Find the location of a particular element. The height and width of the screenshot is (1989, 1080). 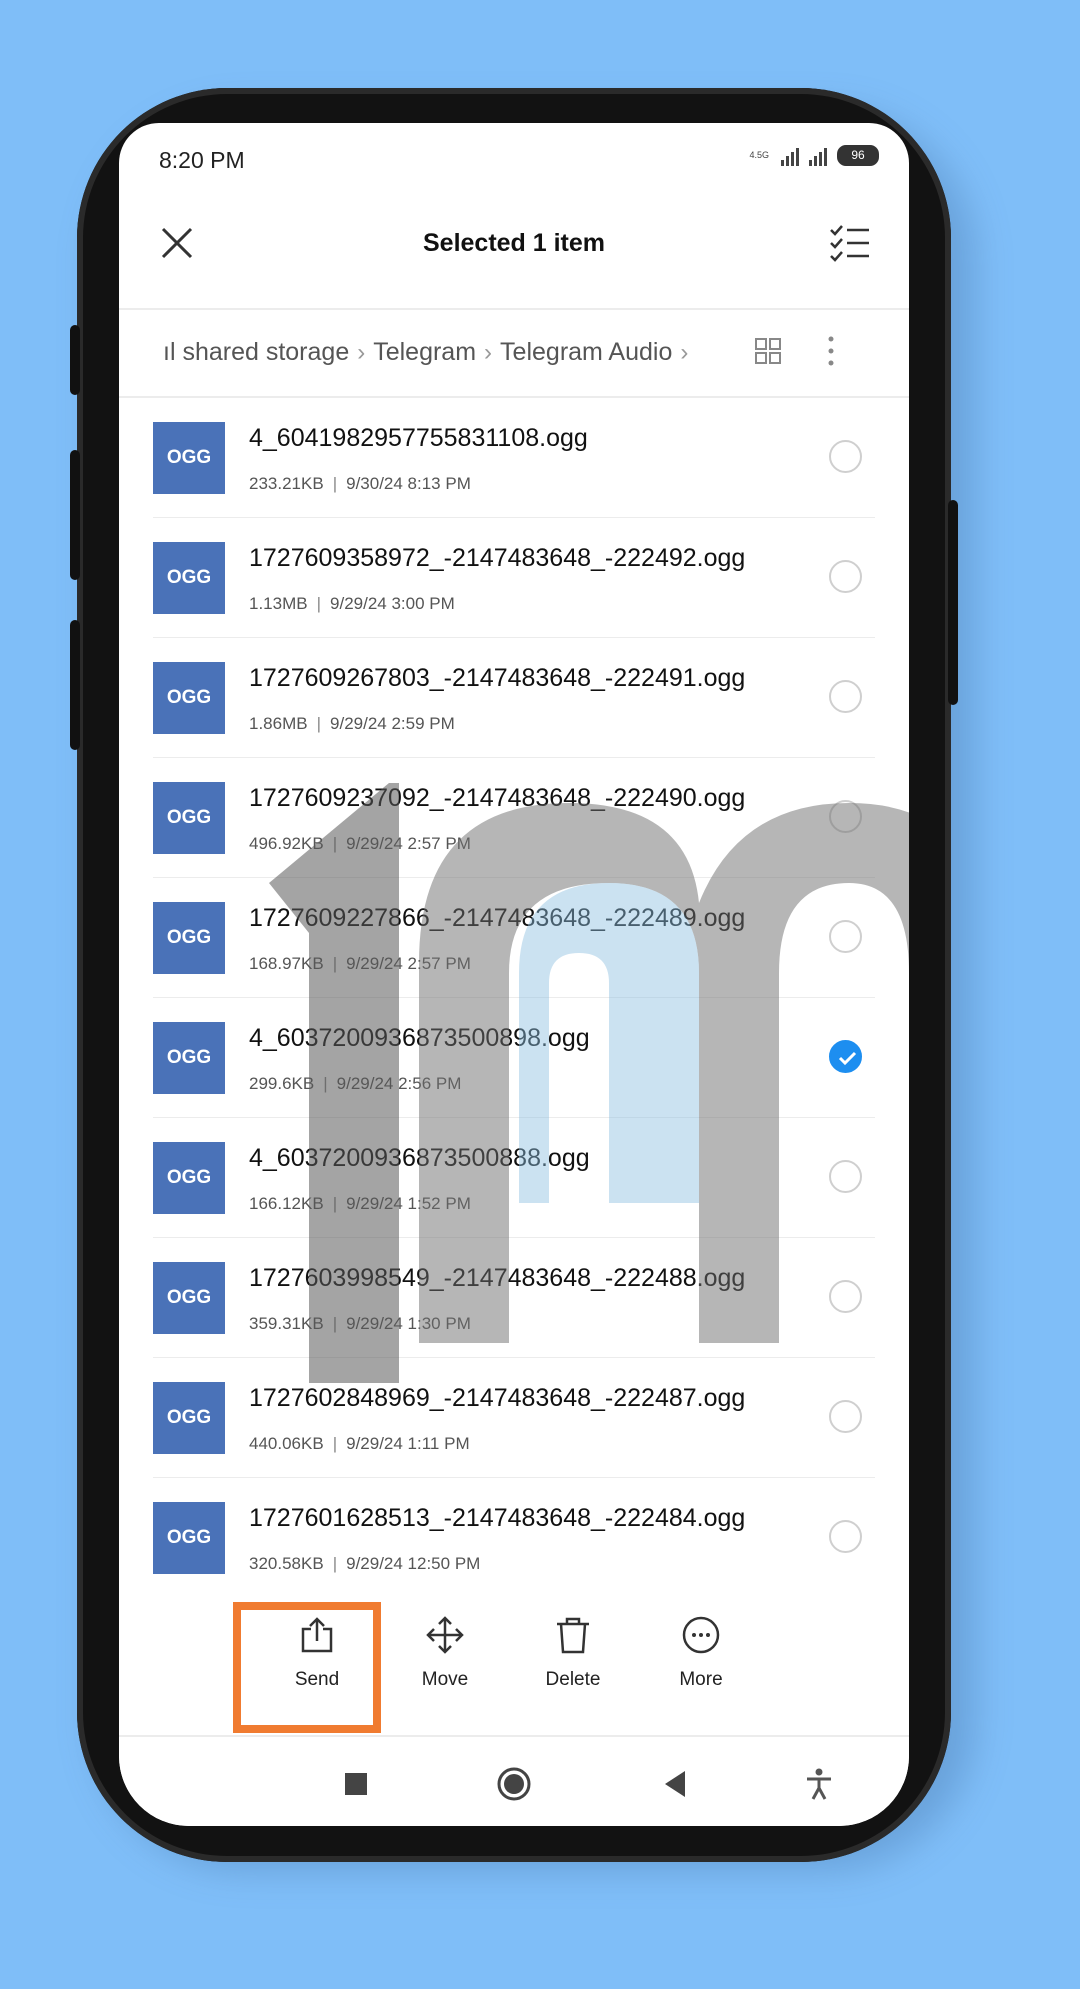

selection-header: Selected 1 item is located at coordinates (514, 250).